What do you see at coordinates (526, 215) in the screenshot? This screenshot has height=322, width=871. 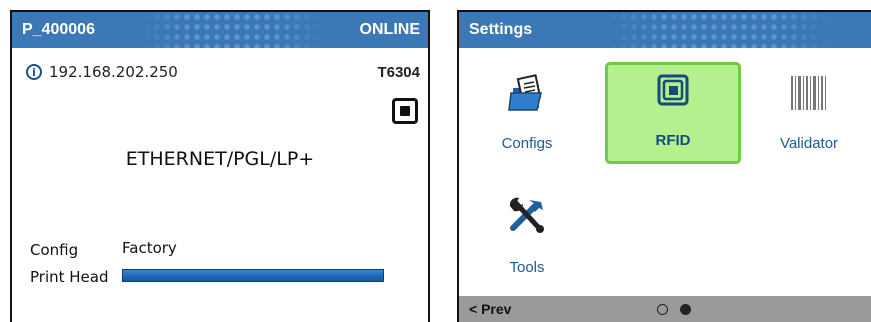 I see `tools-icon` at bounding box center [526, 215].